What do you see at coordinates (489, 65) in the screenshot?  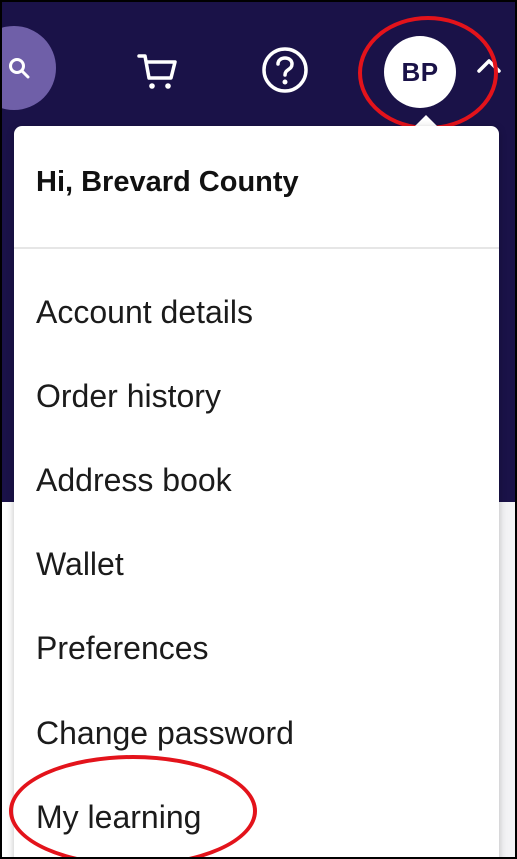 I see `chevron-up-icon` at bounding box center [489, 65].